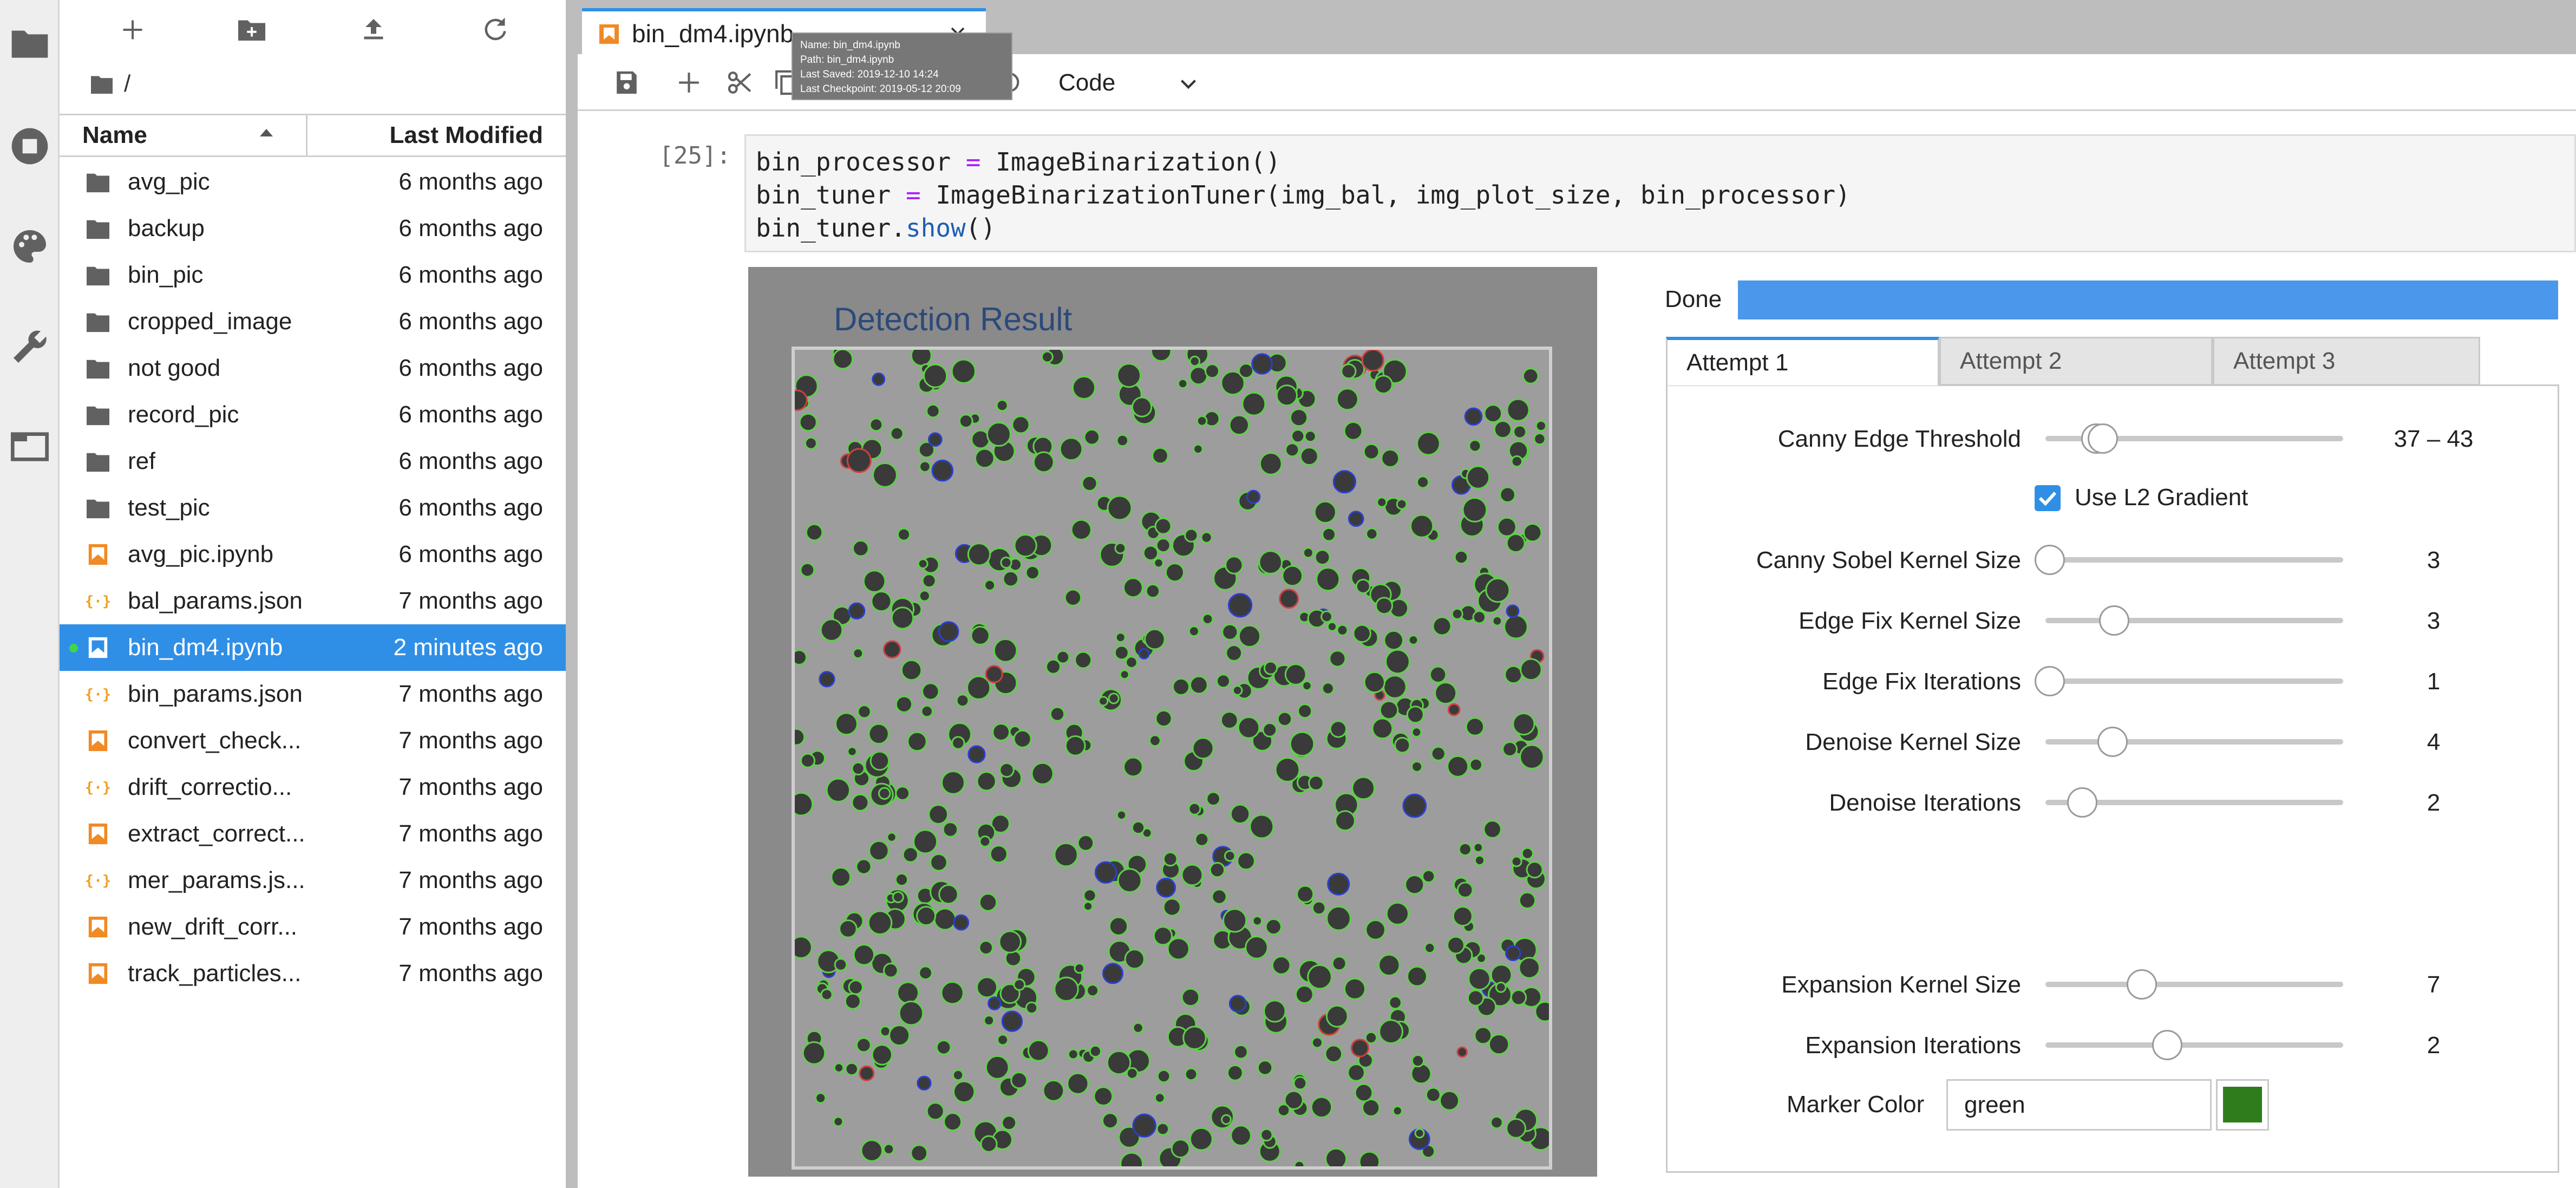 Image resolution: width=2576 pixels, height=1188 pixels. Describe the element at coordinates (2167, 1045) in the screenshot. I see `expansion-iterations-handle` at that location.